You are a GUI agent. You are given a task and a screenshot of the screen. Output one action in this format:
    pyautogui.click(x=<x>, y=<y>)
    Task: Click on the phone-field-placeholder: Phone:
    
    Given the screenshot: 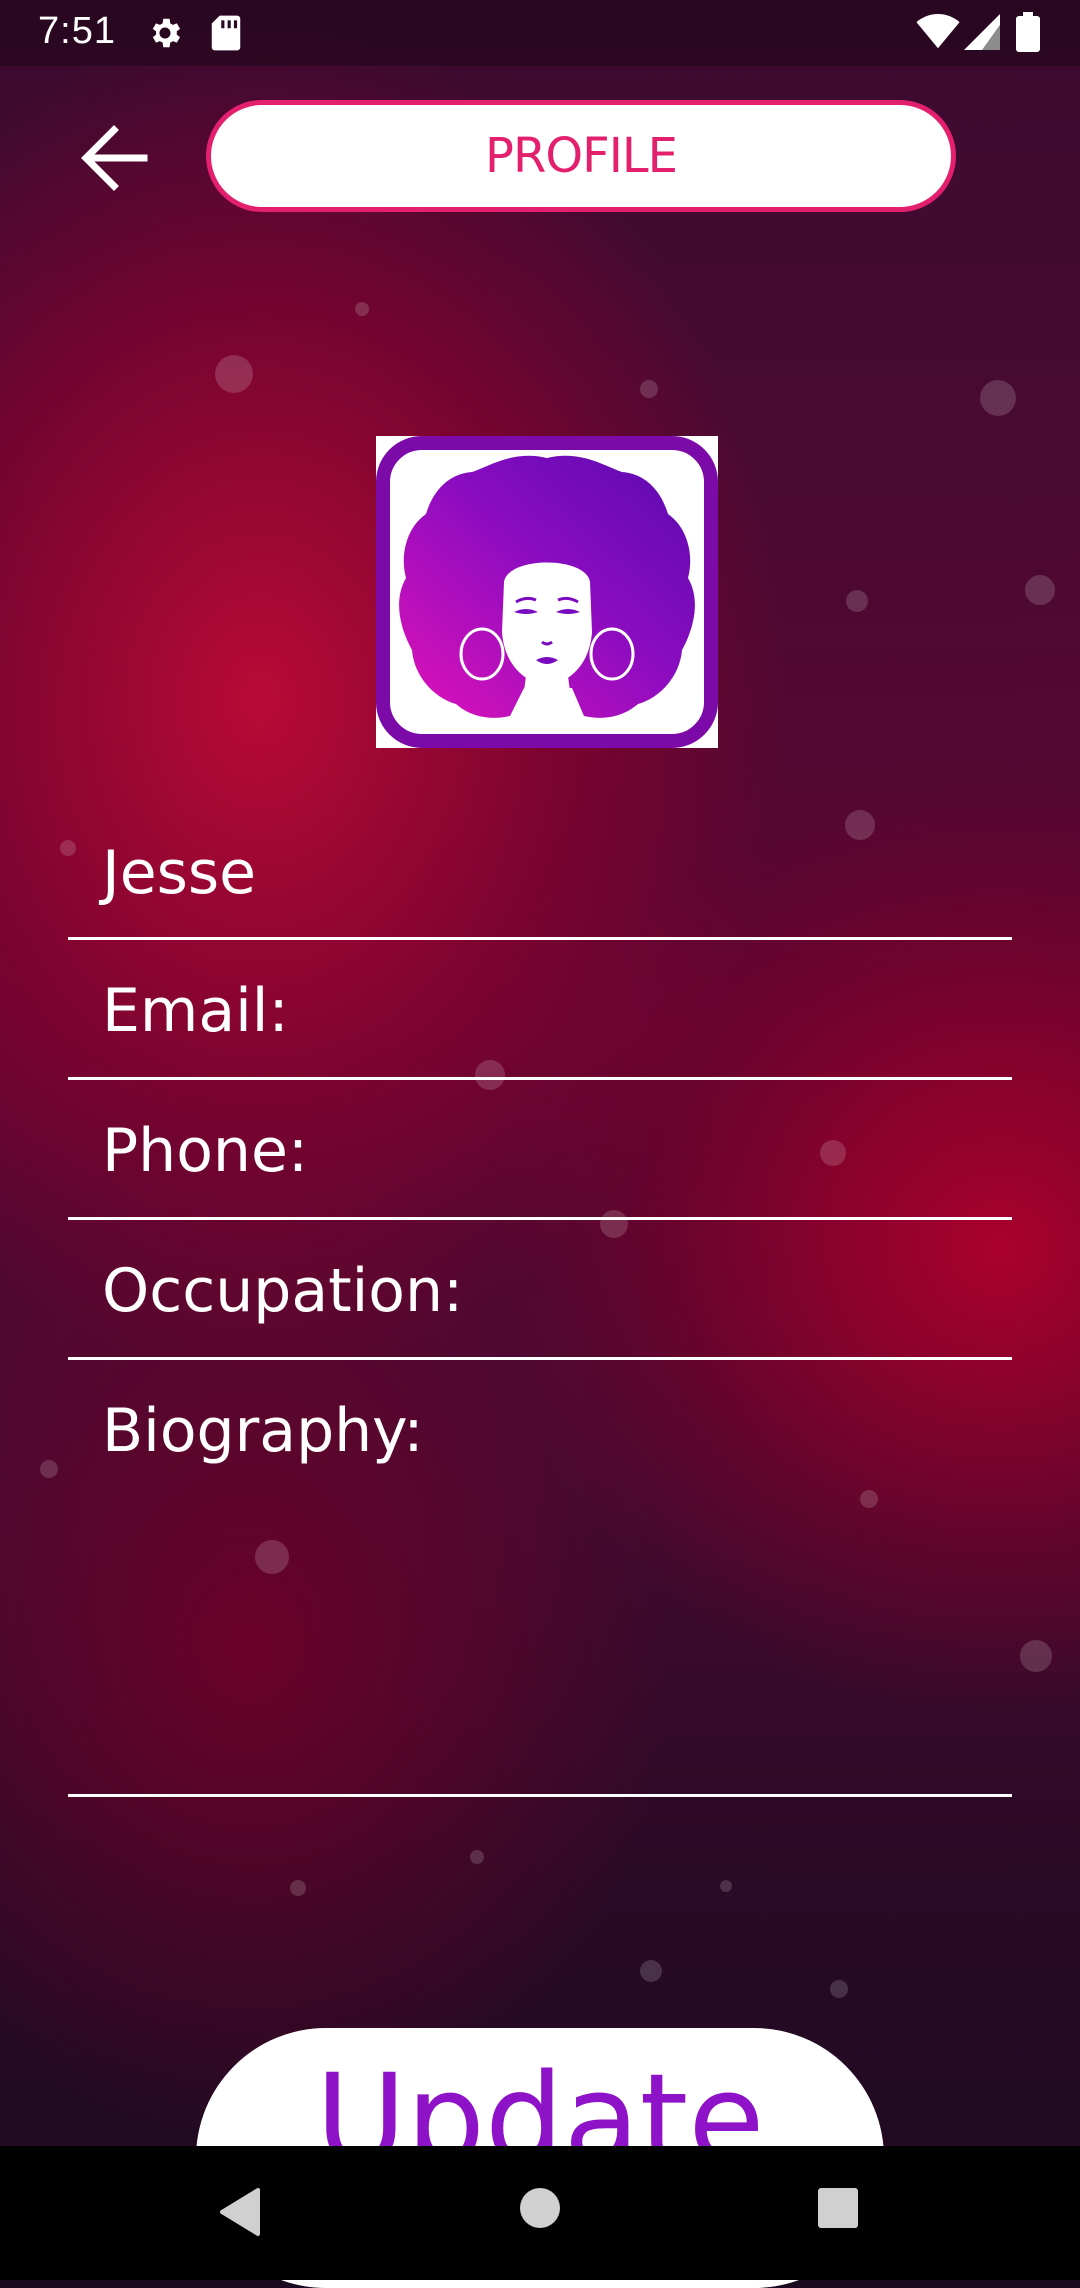 What is the action you would take?
    pyautogui.click(x=205, y=1151)
    